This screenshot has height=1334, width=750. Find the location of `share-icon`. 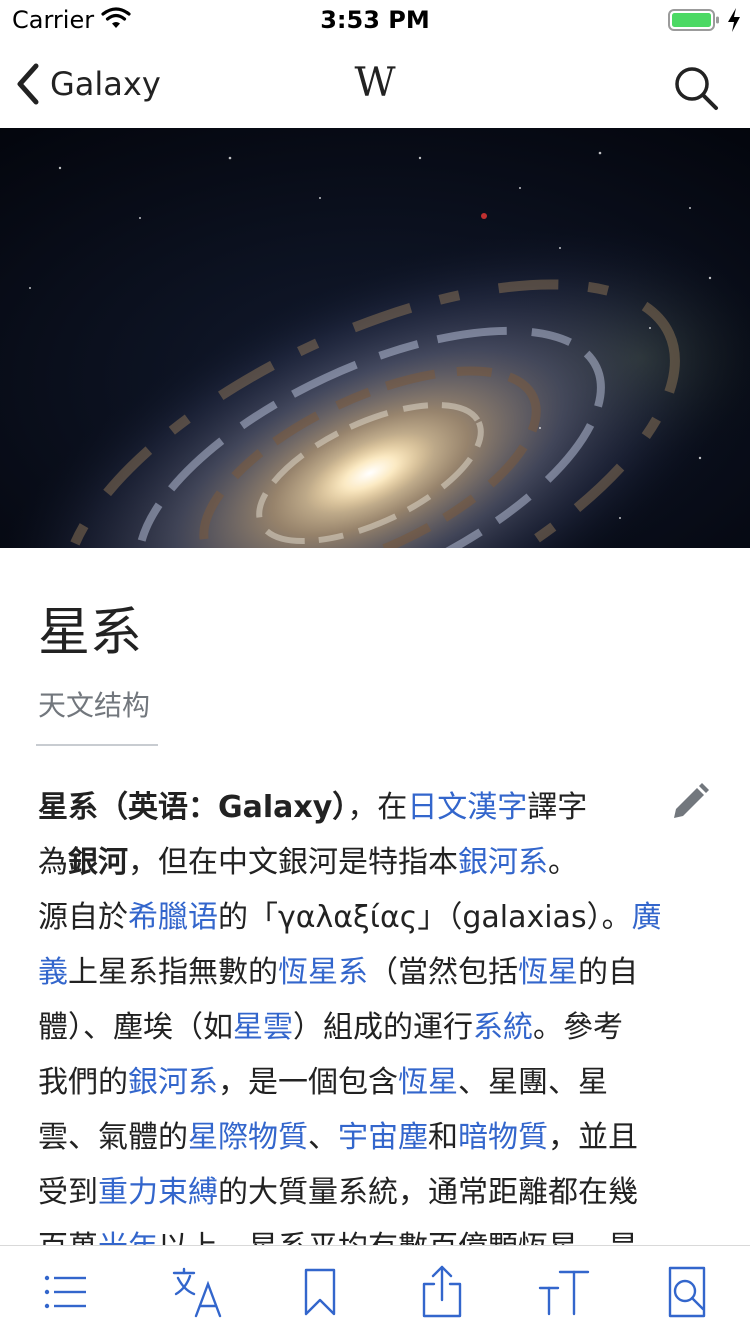

share-icon is located at coordinates (442, 1291).